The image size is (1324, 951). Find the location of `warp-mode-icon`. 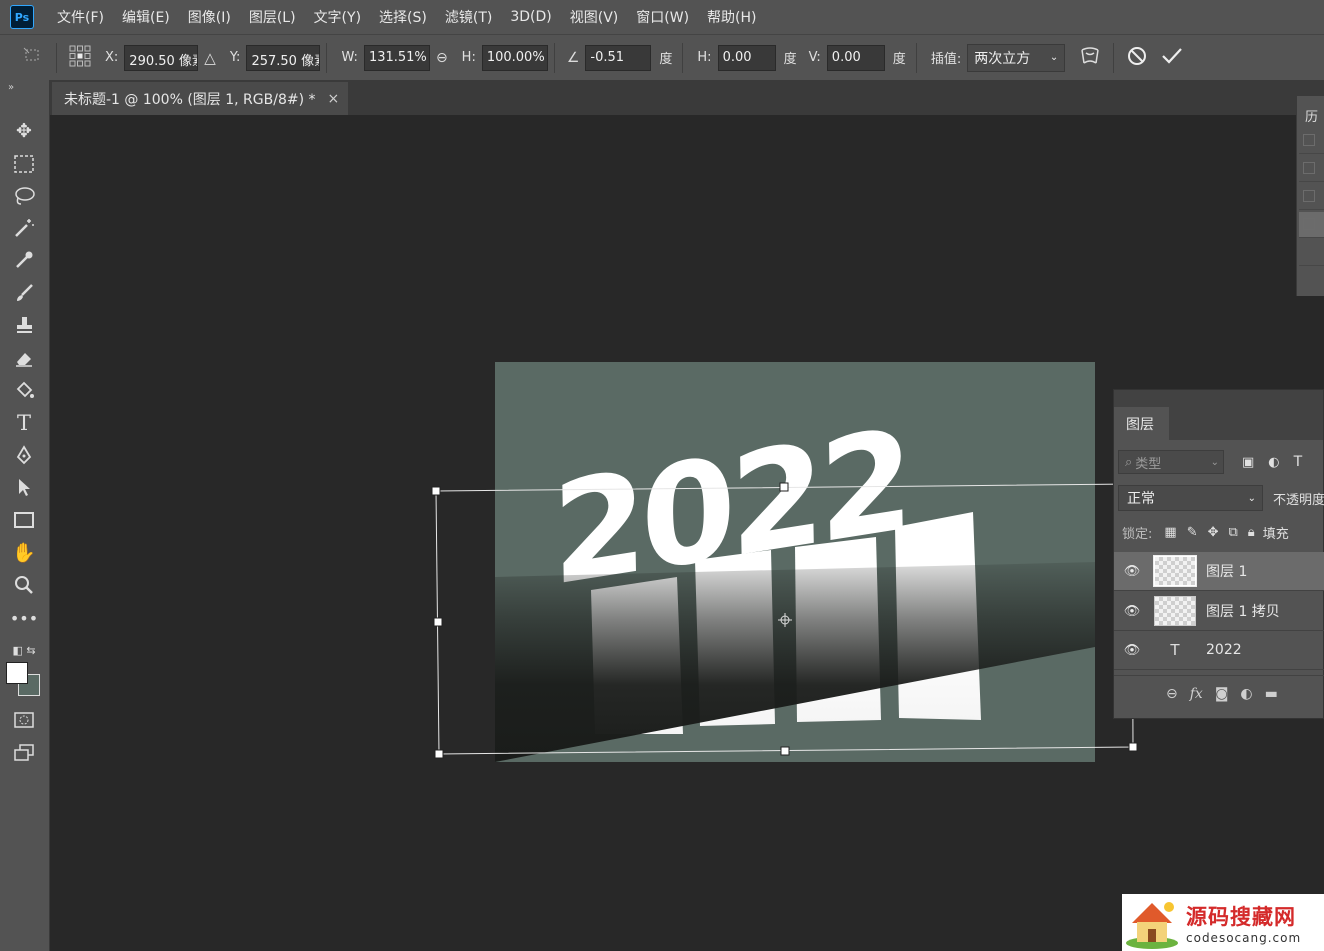

warp-mode-icon is located at coordinates (1090, 58).